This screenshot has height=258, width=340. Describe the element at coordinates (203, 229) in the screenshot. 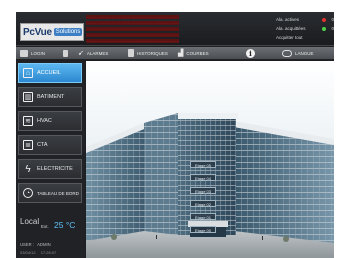

I see `floor-label-00: Etage 00` at that location.